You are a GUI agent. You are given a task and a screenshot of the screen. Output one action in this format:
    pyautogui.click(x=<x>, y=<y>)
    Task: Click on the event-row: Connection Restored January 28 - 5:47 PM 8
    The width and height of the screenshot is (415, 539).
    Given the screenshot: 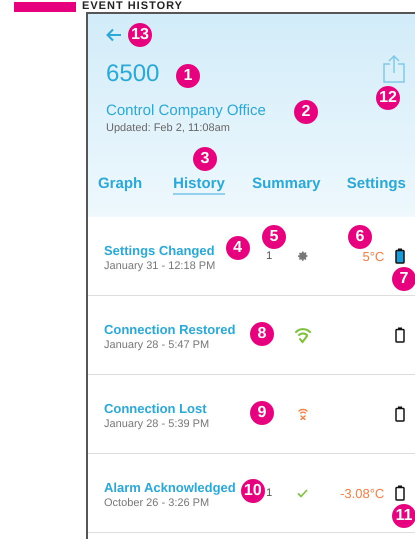 What is the action you would take?
    pyautogui.click(x=251, y=335)
    